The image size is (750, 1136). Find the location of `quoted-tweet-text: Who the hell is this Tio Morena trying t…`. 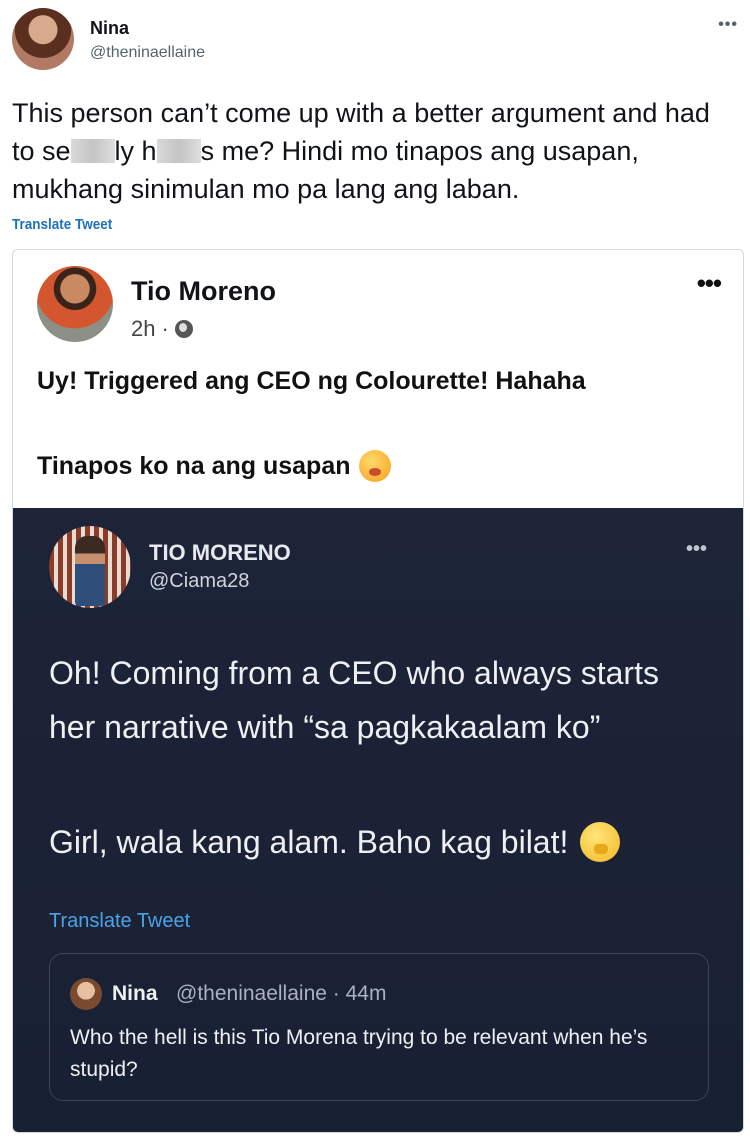

quoted-tweet-text: Who the hell is this Tio Morena trying t… is located at coordinates (359, 1053).